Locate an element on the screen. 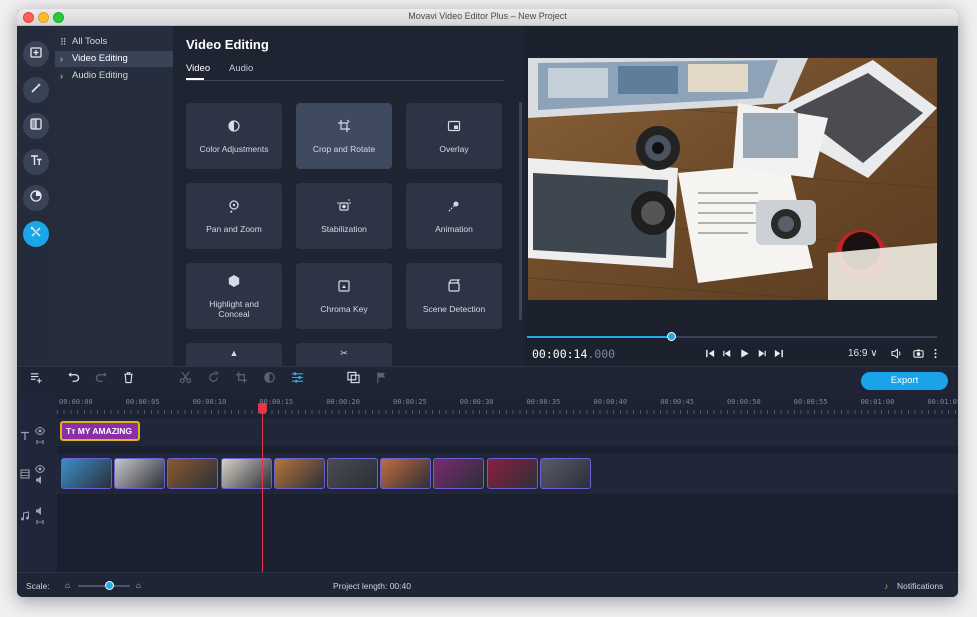 The width and height of the screenshot is (977, 617). zoom-out-icon: ⌂ is located at coordinates (67, 585).